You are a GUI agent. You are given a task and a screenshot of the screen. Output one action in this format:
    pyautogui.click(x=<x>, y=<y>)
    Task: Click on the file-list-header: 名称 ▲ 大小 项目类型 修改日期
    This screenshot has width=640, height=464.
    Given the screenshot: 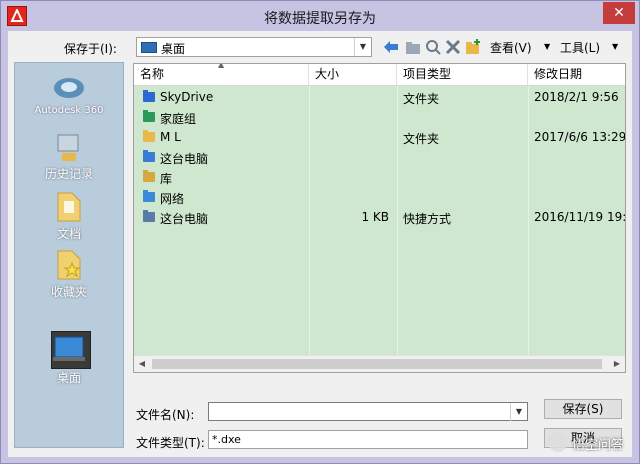 What is the action you would take?
    pyautogui.click(x=379, y=75)
    